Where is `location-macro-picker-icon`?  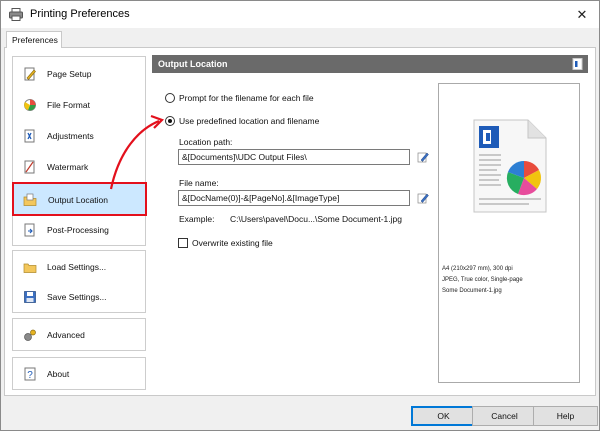 location-macro-picker-icon is located at coordinates (423, 157).